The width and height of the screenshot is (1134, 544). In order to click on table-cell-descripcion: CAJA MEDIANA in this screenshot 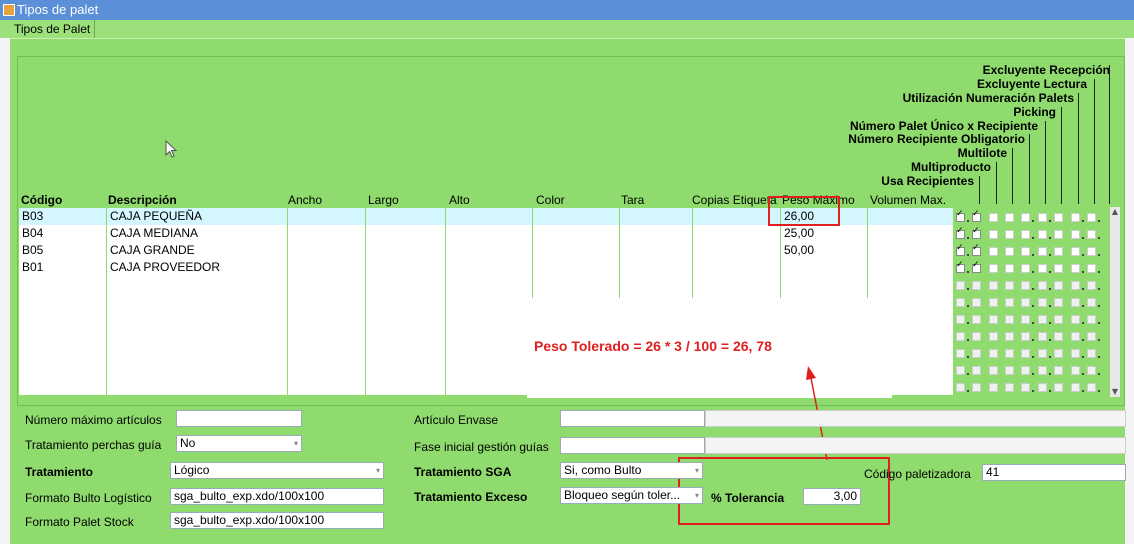, I will do `click(197, 233)`.